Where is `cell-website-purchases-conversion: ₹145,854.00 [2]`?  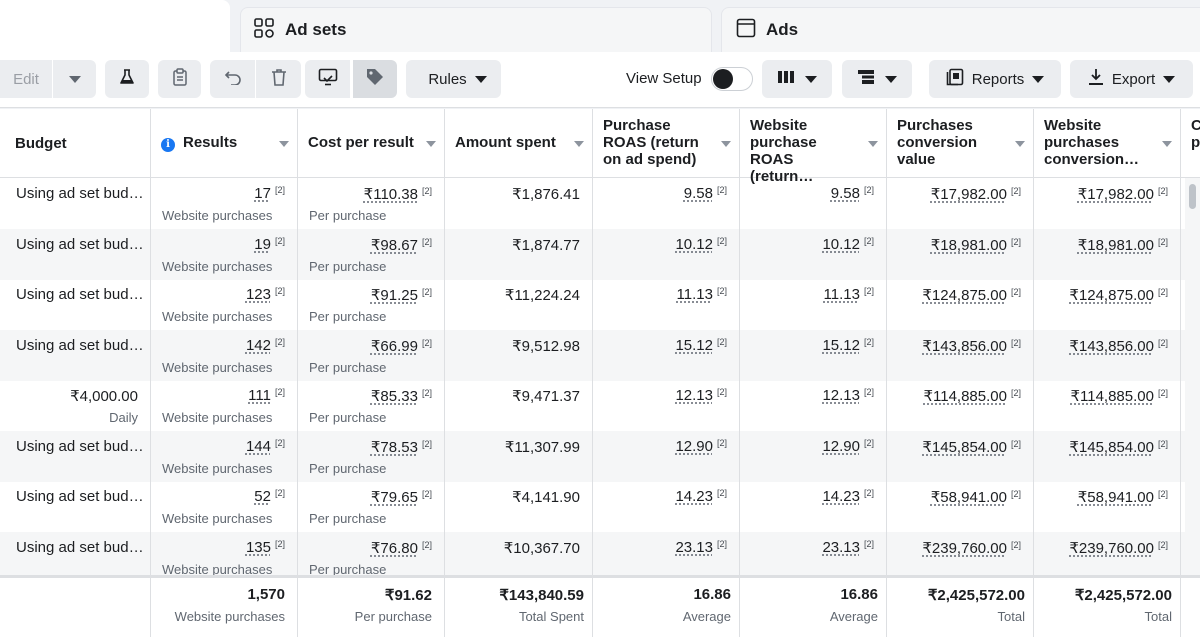 cell-website-purchases-conversion: ₹145,854.00 [2] is located at coordinates (1107, 456).